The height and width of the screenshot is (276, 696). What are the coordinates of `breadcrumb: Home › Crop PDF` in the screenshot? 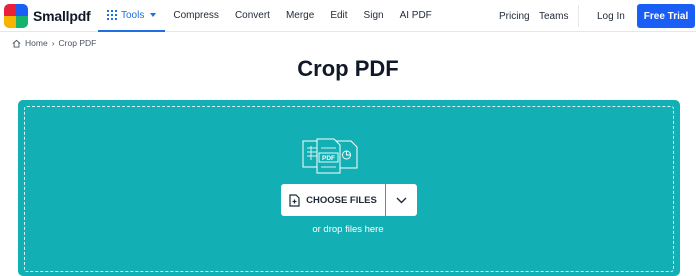 It's located at (54, 43).